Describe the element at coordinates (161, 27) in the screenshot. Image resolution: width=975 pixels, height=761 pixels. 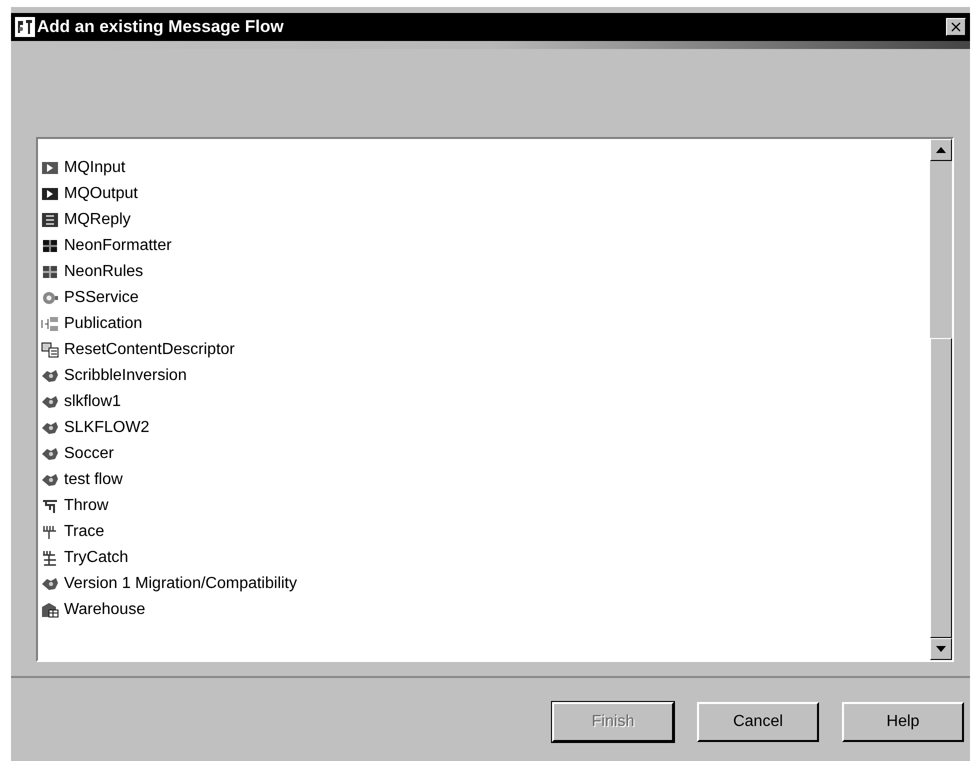
I see `window-title: Add an existing Message Flow` at that location.